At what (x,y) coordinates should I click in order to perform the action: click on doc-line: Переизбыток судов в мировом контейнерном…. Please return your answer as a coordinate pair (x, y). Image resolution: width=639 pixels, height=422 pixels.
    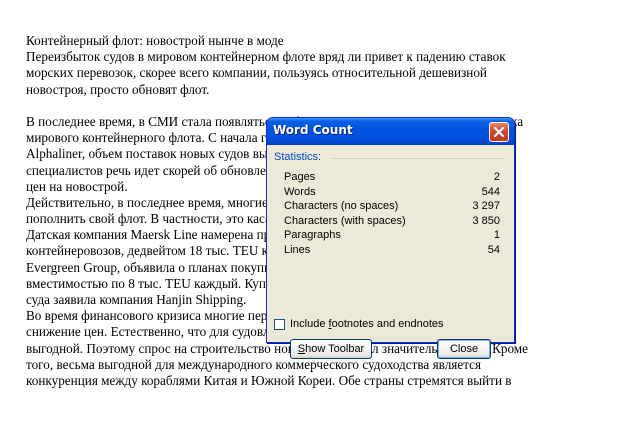
    Looking at the image, I should click on (266, 57).